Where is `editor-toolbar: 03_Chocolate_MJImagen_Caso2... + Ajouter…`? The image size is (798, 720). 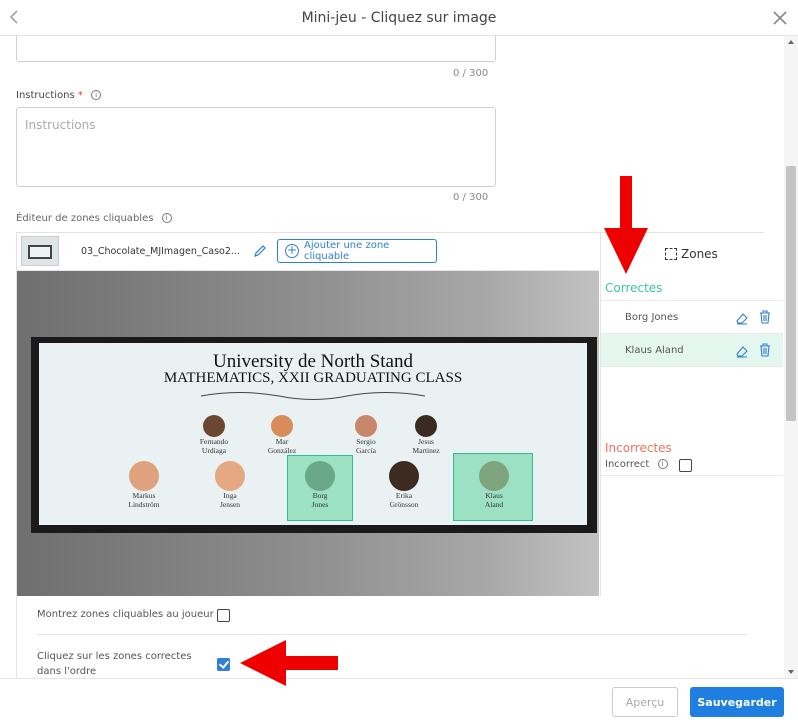
editor-toolbar: 03_Chocolate_MJImagen_Caso2... + Ajouter… is located at coordinates (308, 252).